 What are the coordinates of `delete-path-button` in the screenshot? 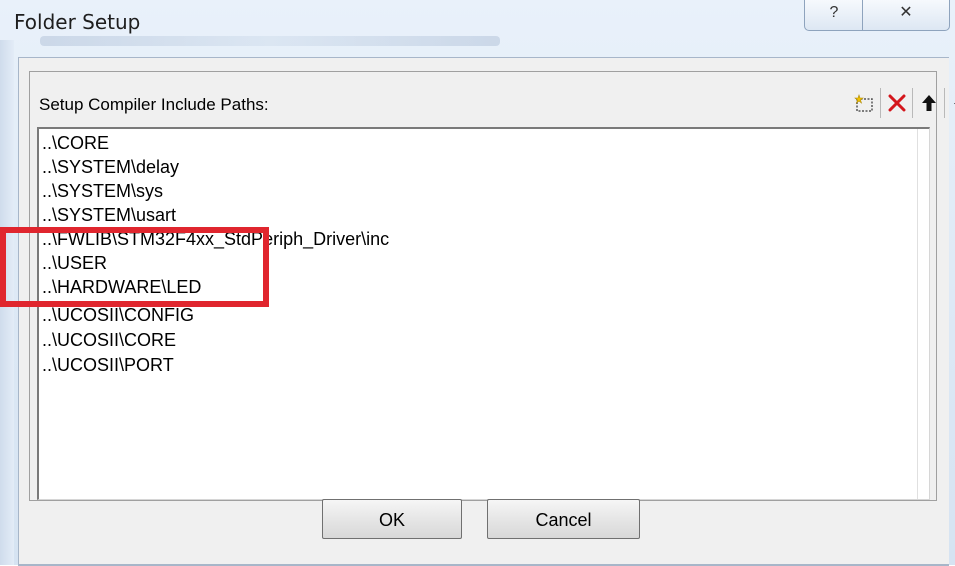 It's located at (896, 103).